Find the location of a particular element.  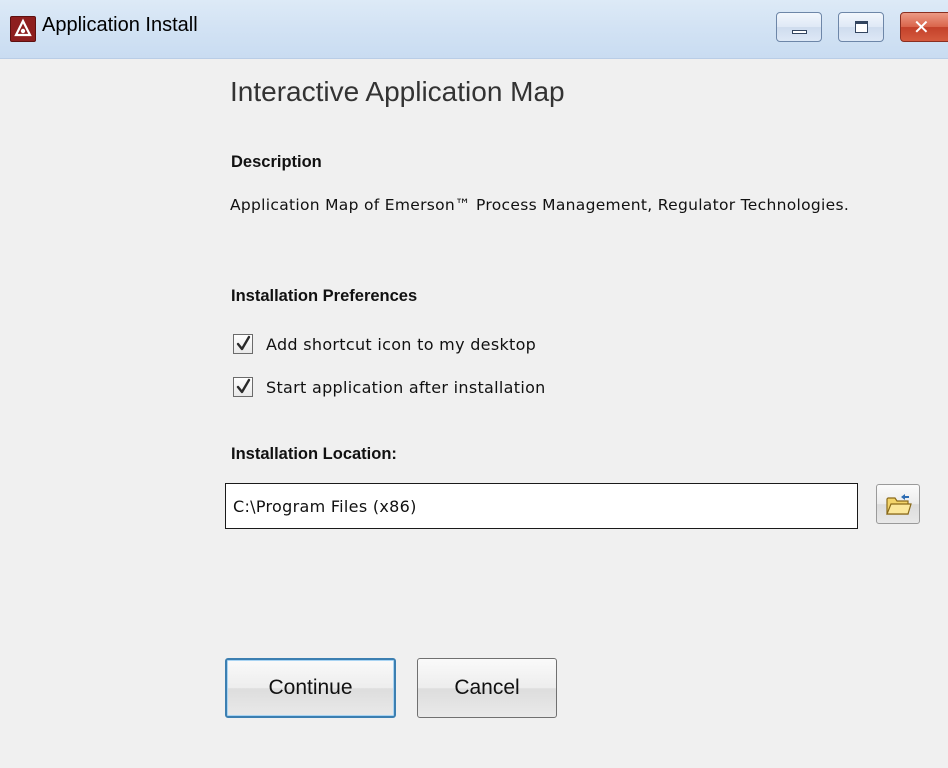

maximize-icon is located at coordinates (861, 27).